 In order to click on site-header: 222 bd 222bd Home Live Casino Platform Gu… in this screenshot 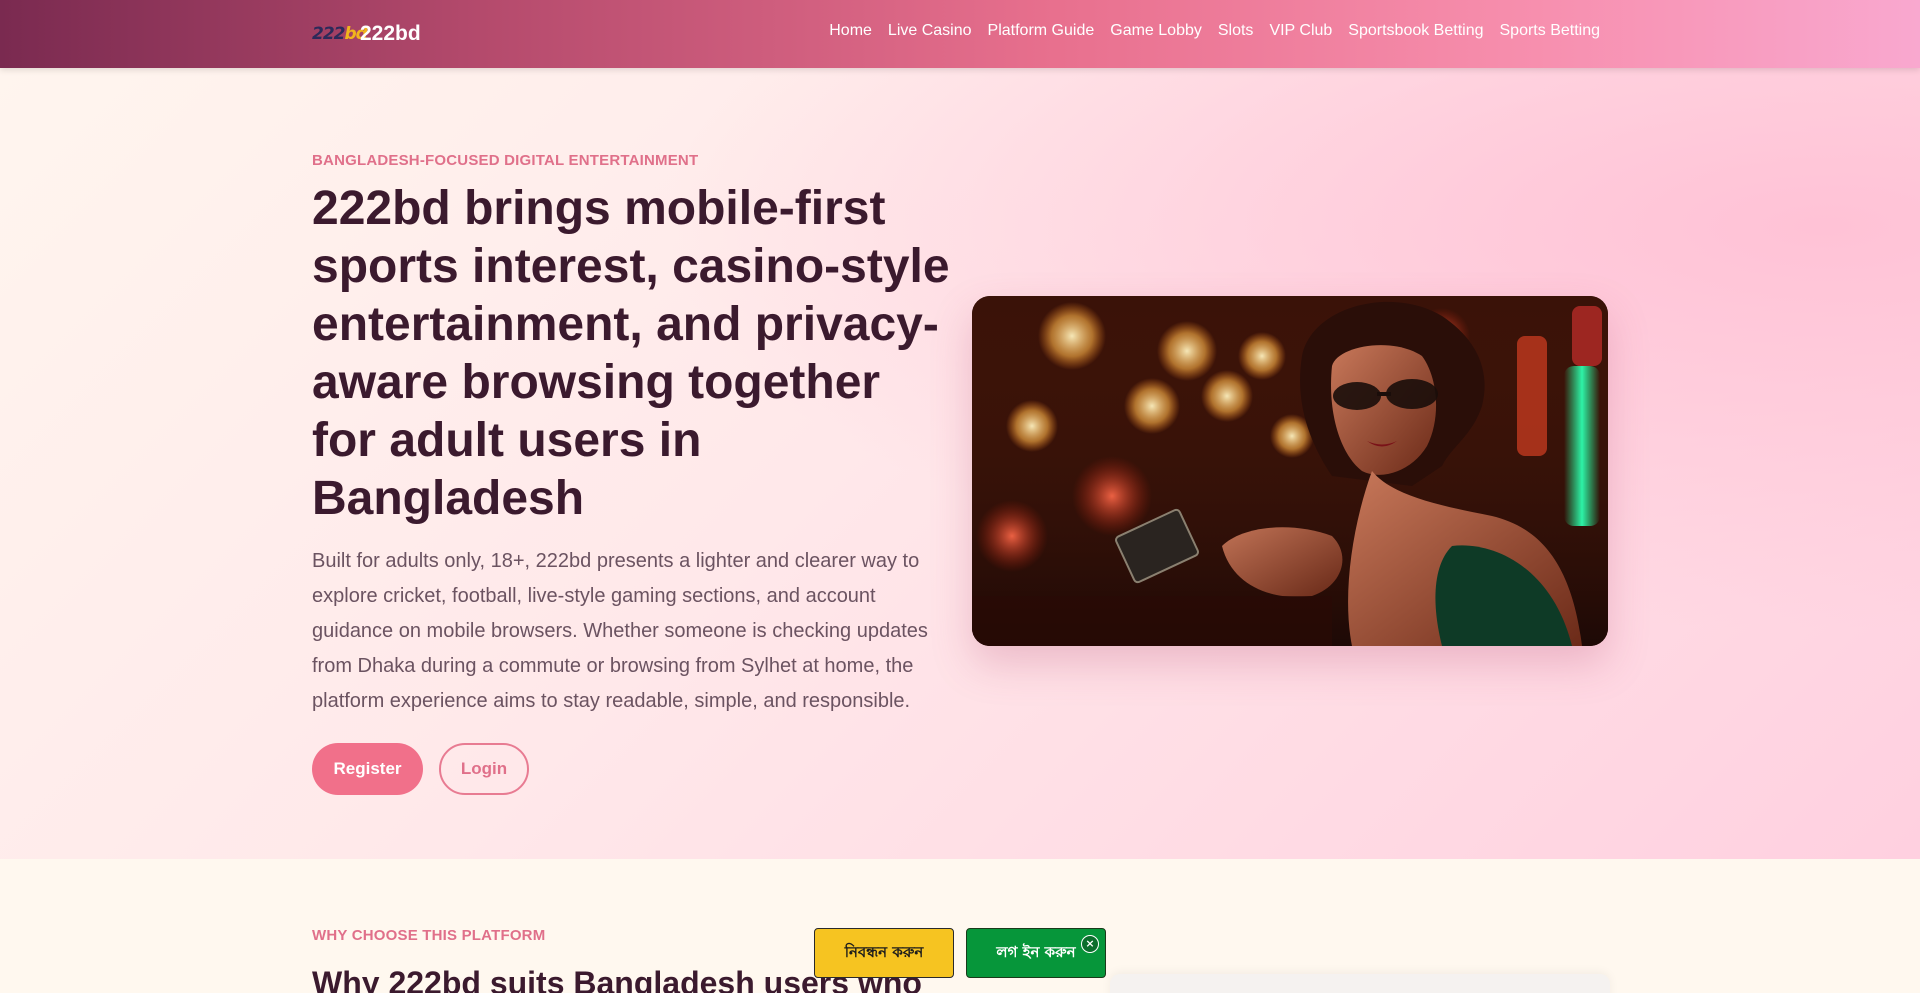, I will do `click(960, 34)`.